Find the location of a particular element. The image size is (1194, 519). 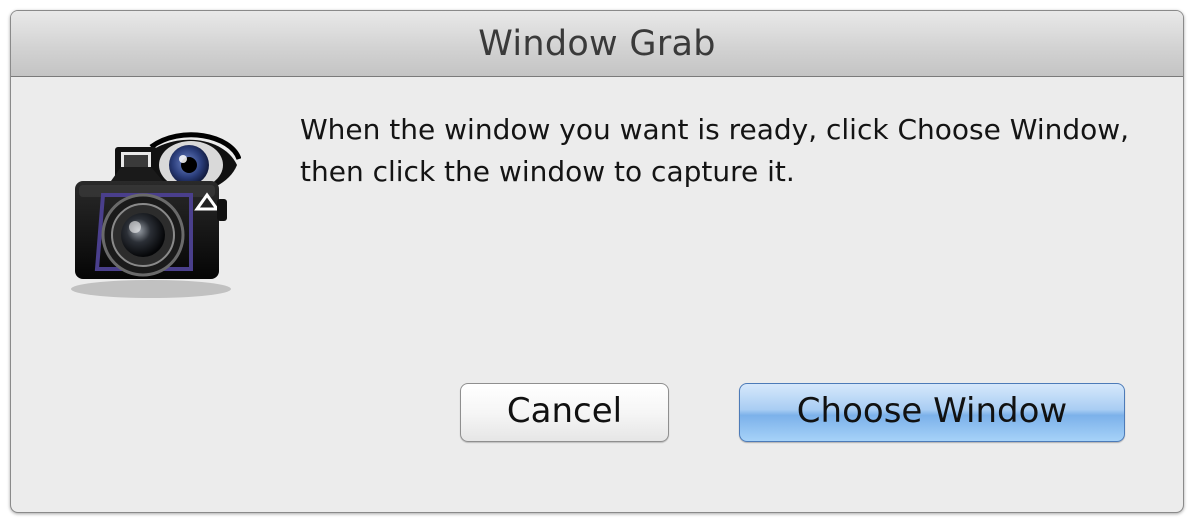

window-title: Window Grab is located at coordinates (597, 44).